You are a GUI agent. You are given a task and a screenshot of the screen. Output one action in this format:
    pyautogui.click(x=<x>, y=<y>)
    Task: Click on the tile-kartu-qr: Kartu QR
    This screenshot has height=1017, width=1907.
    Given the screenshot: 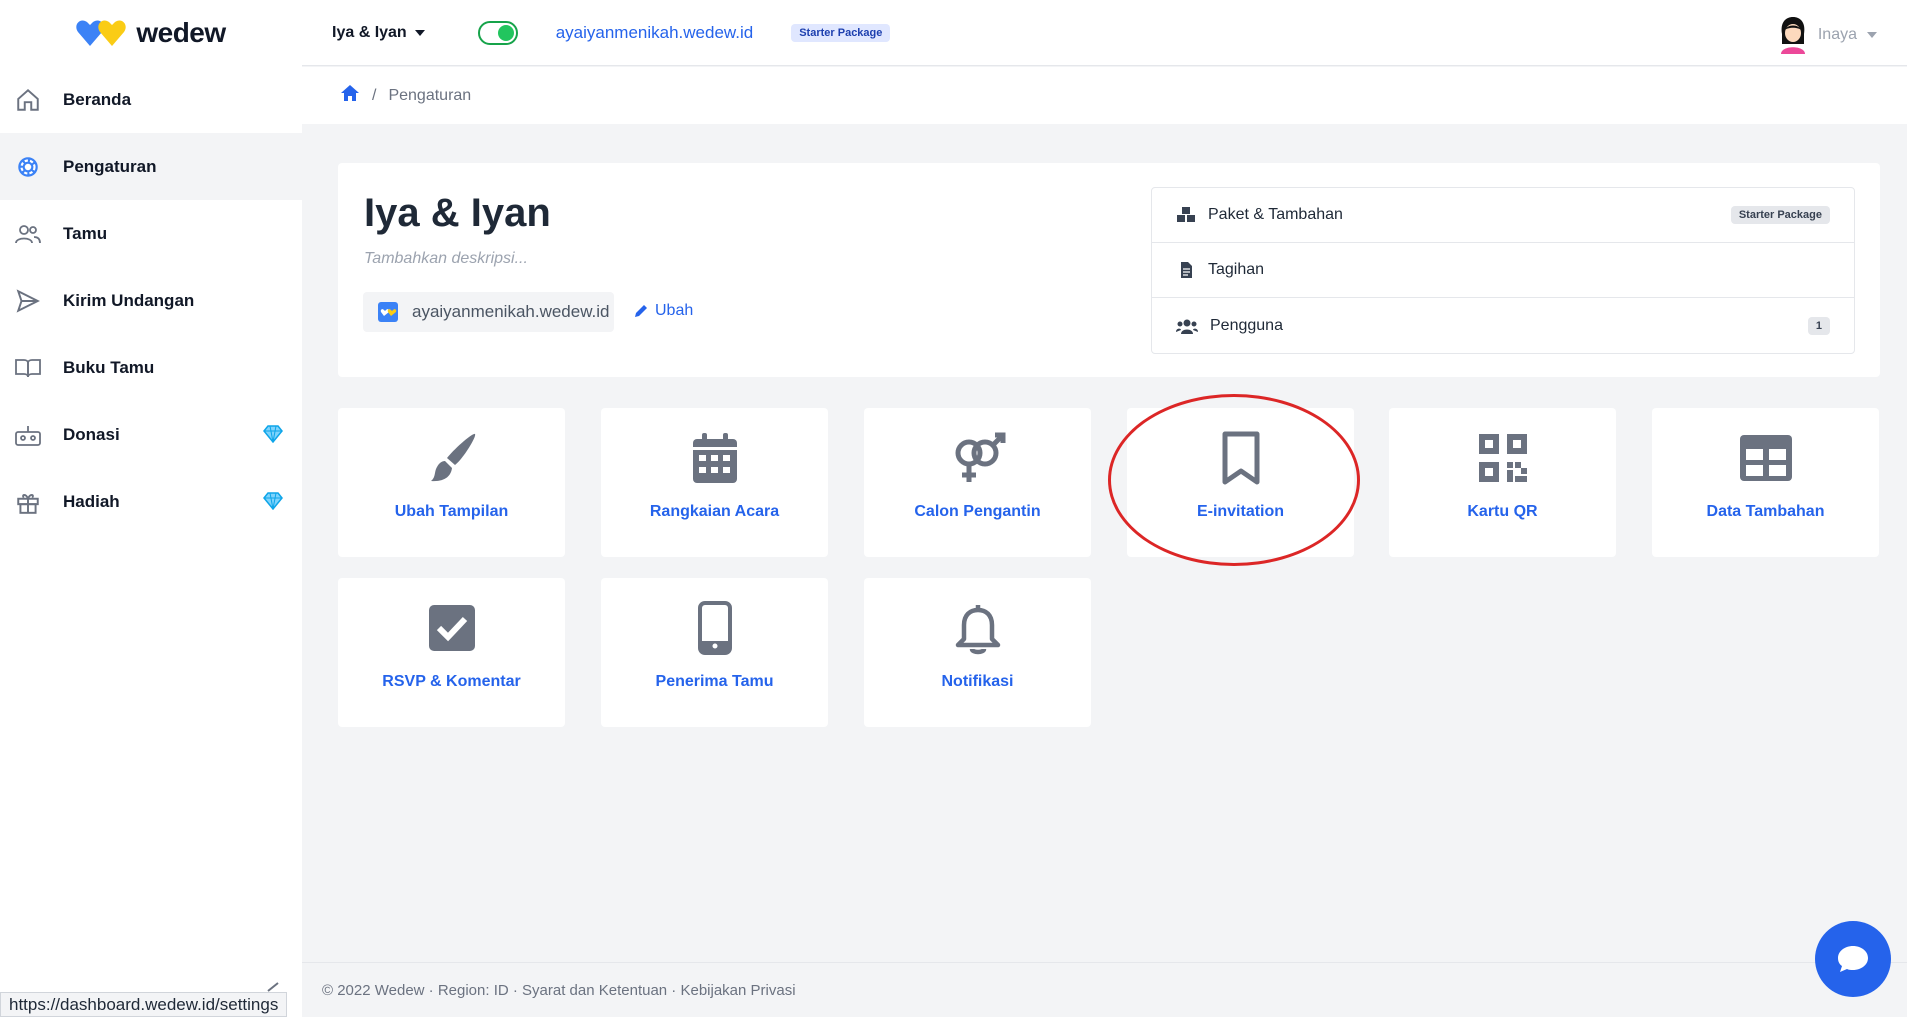 What is the action you would take?
    pyautogui.click(x=1502, y=482)
    